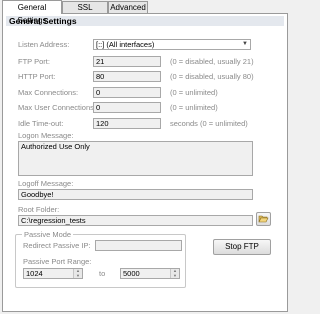 This screenshot has height=314, width=320. Describe the element at coordinates (34, 61) in the screenshot. I see `ftp-port-label: FTP Port:` at that location.